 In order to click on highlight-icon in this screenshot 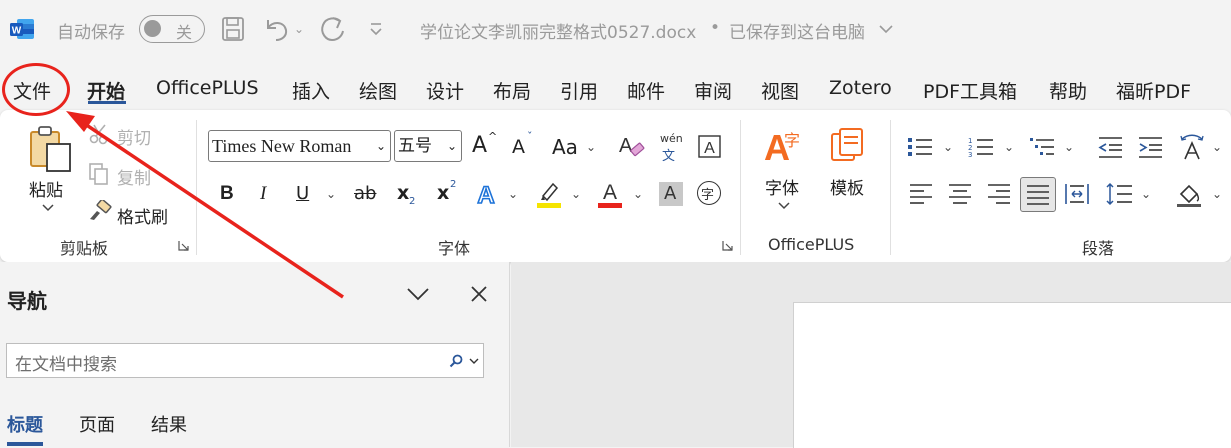, I will do `click(549, 193)`.